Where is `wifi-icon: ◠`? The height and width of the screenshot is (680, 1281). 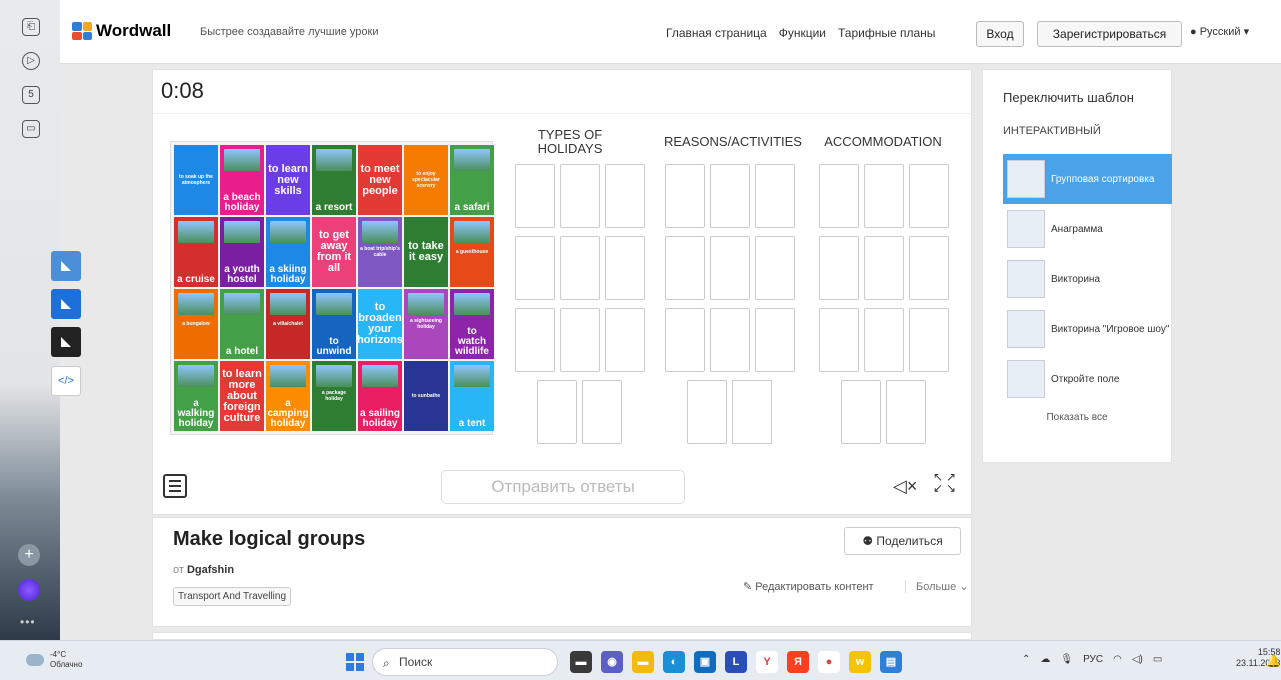 wifi-icon: ◠ is located at coordinates (1117, 659).